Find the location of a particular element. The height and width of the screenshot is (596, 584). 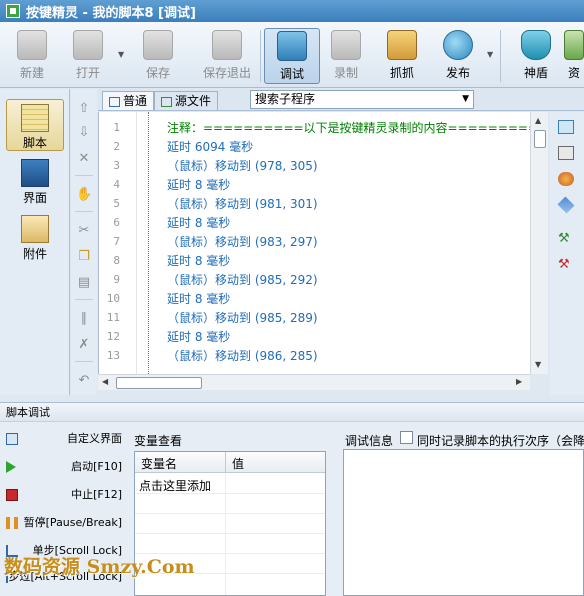

comment-icon: ∥ is located at coordinates (84, 319).